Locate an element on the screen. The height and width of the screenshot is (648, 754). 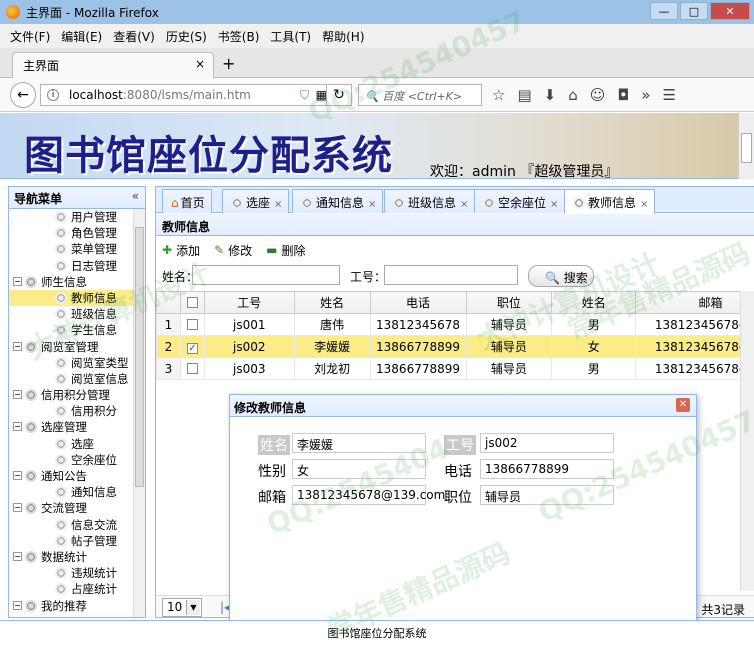
add-button: ✚添加 is located at coordinates (181, 250).